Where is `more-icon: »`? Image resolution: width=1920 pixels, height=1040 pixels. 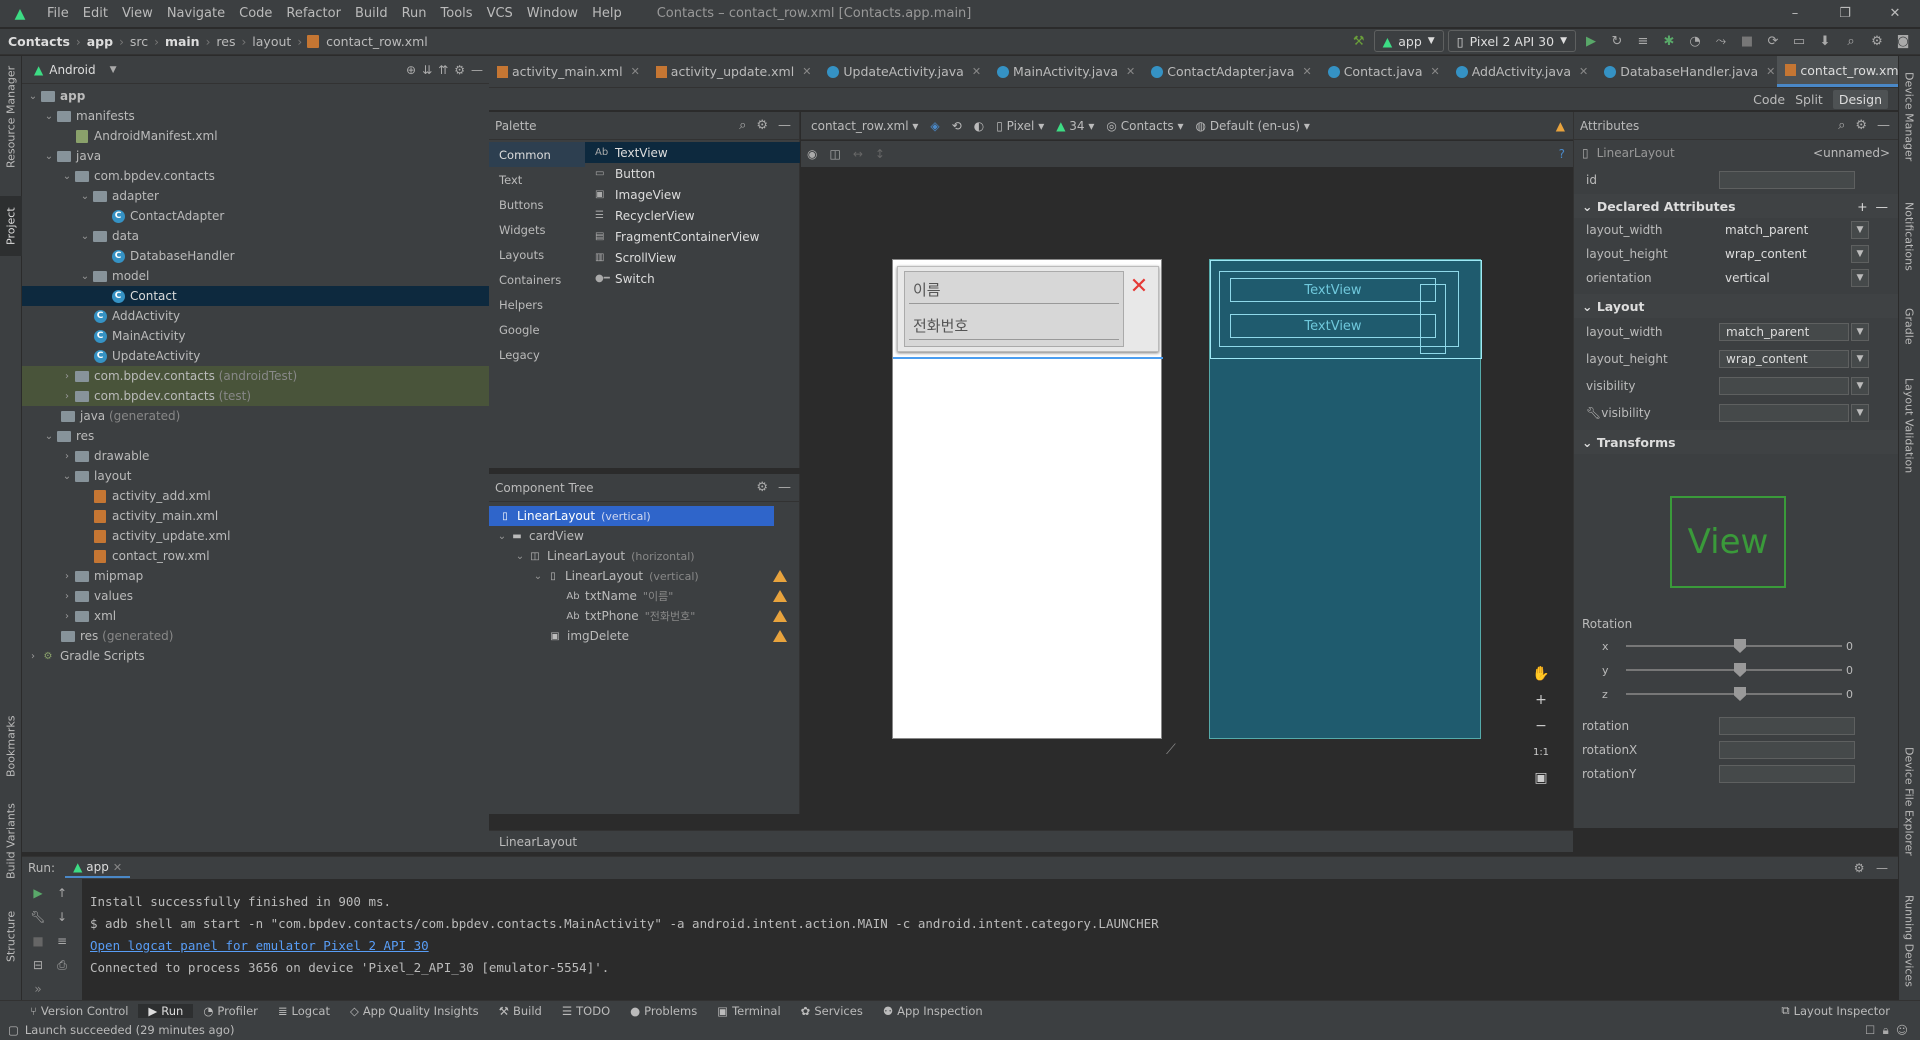
more-icon: » is located at coordinates (38, 989).